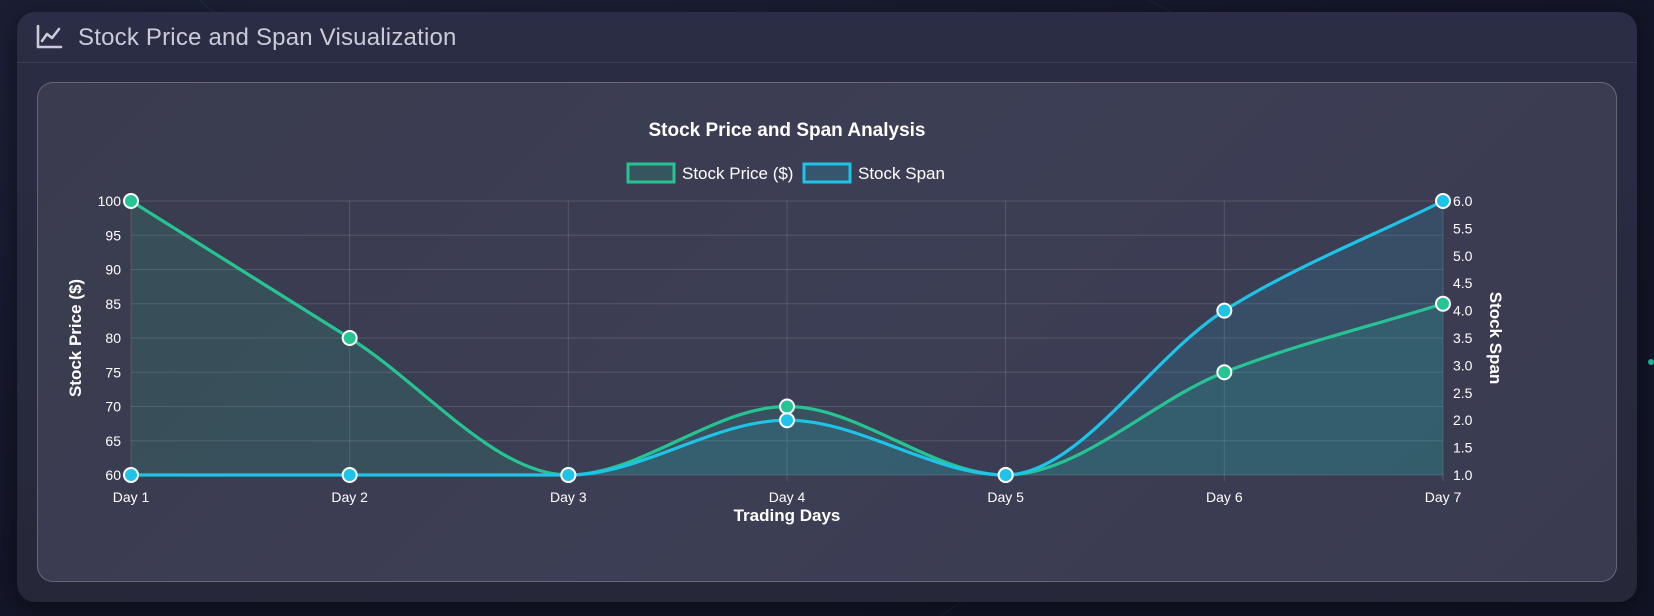 Image resolution: width=1654 pixels, height=616 pixels. Describe the element at coordinates (1651, 362) in the screenshot. I see `background-dot` at that location.